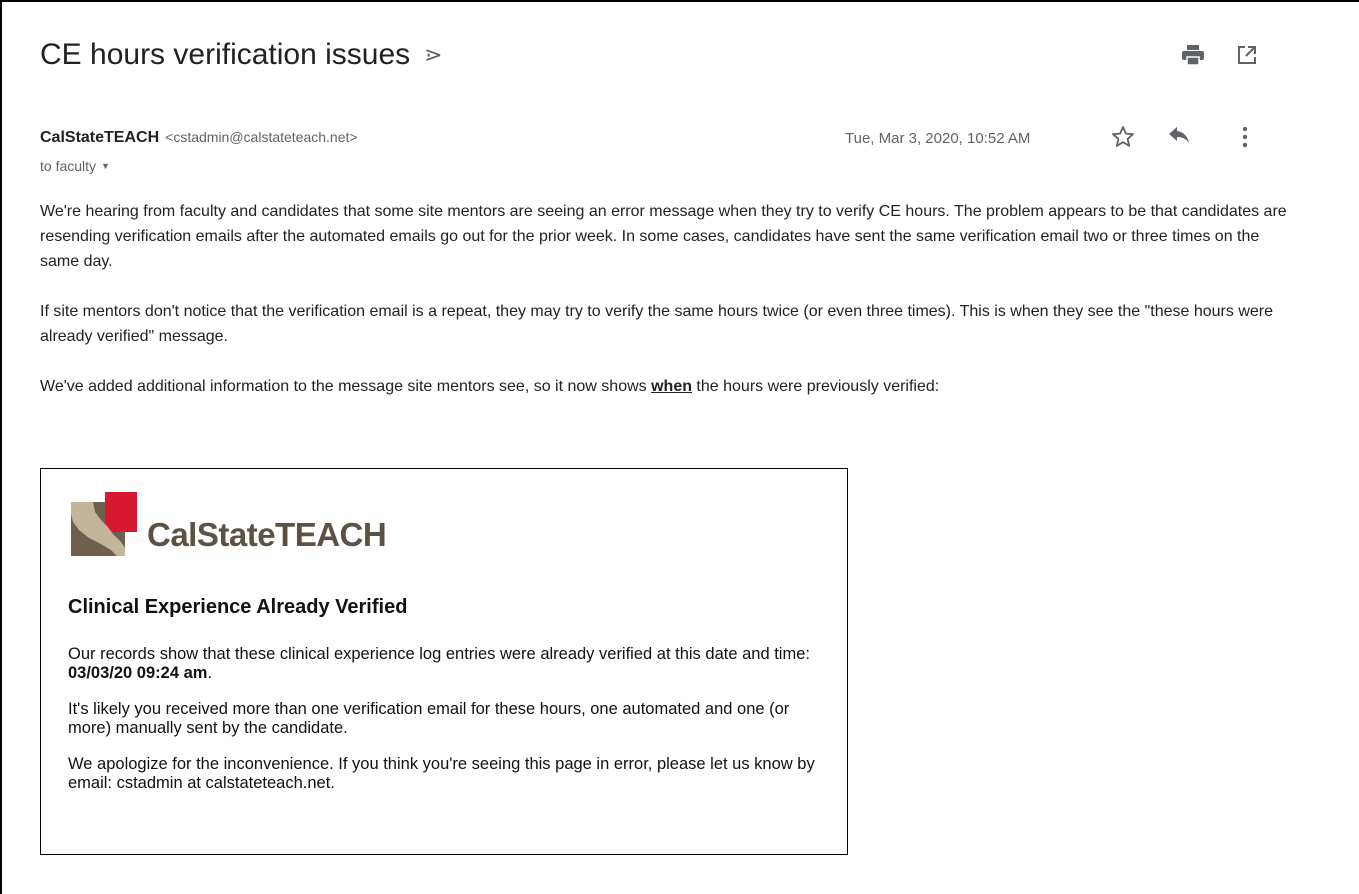 This screenshot has width=1359, height=894. Describe the element at coordinates (104, 524) in the screenshot. I see `california-logo-icon` at that location.